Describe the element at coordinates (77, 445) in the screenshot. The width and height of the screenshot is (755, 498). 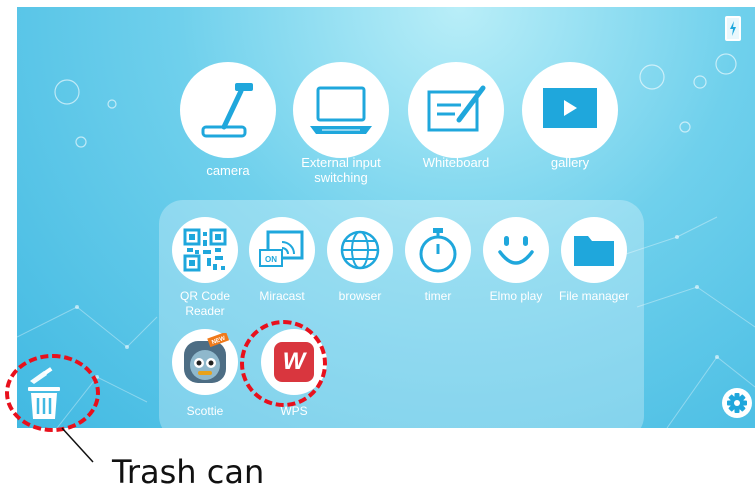
I see `callout-pointer-line` at that location.